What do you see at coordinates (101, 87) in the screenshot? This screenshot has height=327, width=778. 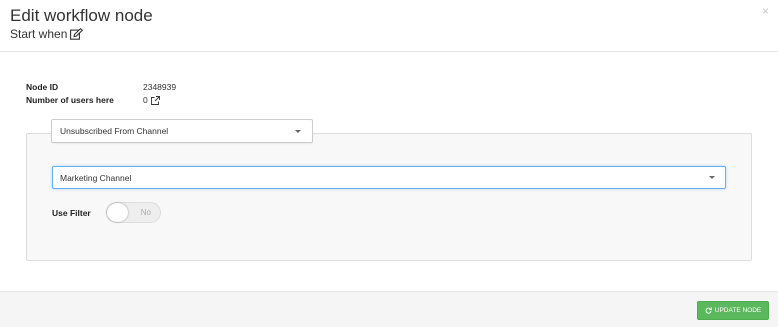 I see `node-id-row: Node ID 2348939` at bounding box center [101, 87].